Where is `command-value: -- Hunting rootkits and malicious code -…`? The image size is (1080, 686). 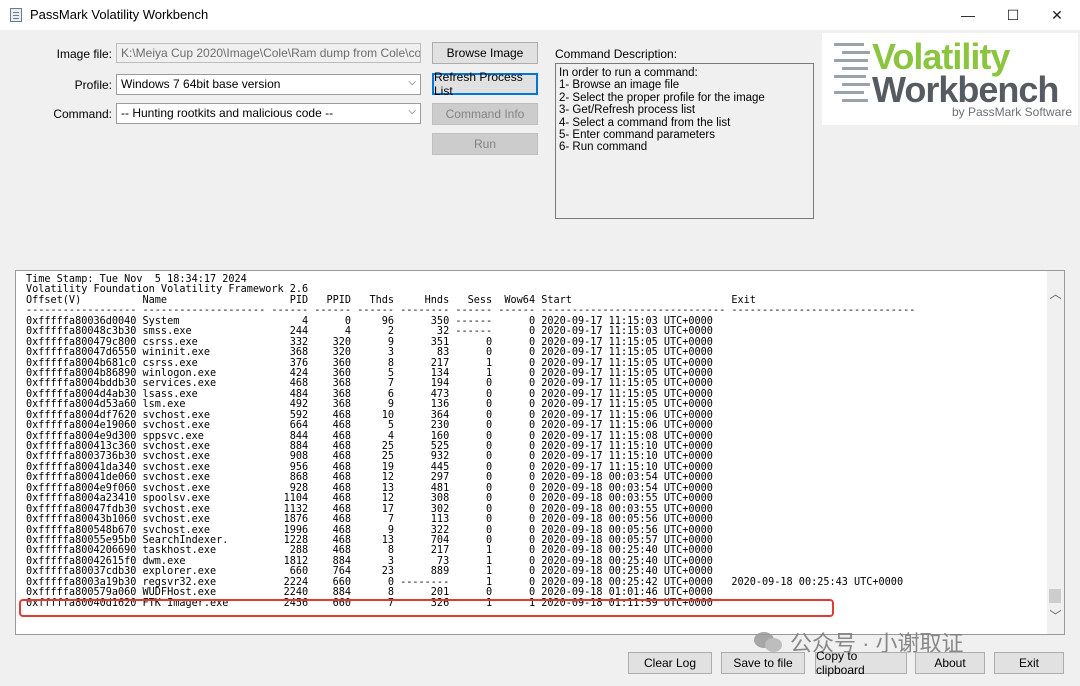 command-value: -- Hunting rootkits and malicious code -… is located at coordinates (227, 113).